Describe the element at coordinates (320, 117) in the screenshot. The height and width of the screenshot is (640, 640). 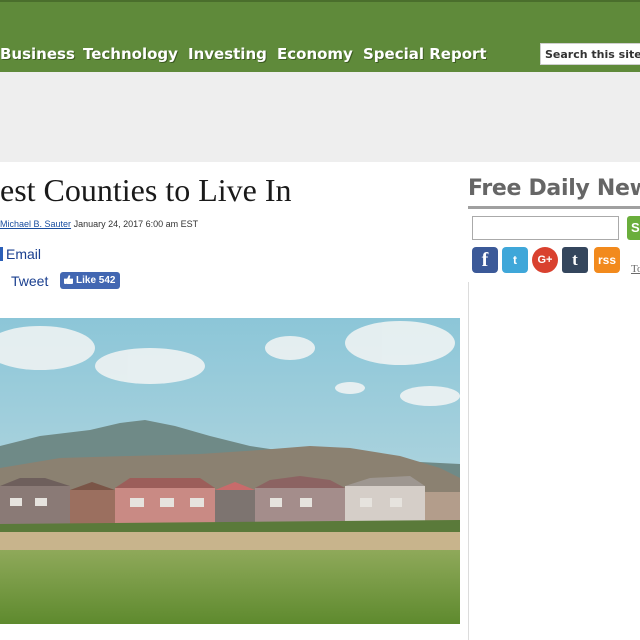
I see `ad-banner-area` at that location.